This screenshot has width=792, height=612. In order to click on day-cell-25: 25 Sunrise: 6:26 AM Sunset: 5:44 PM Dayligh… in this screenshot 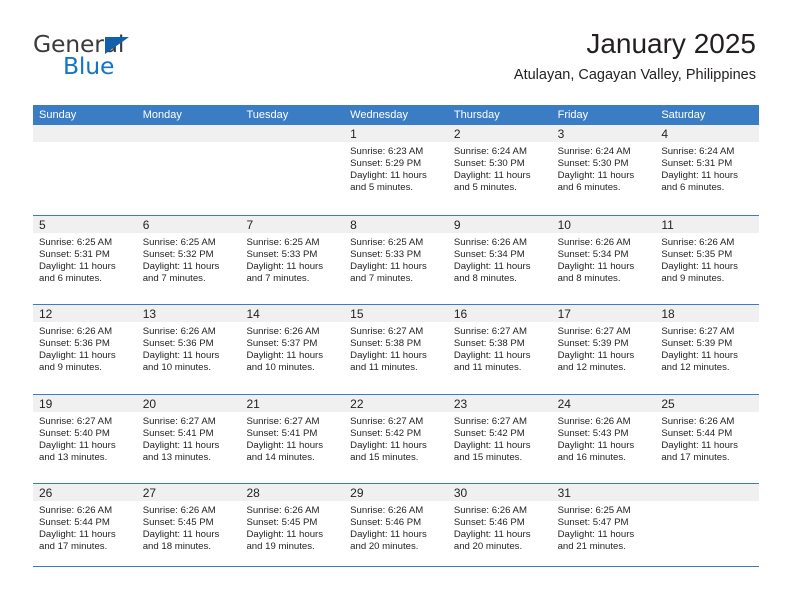, I will do `click(707, 438)`.